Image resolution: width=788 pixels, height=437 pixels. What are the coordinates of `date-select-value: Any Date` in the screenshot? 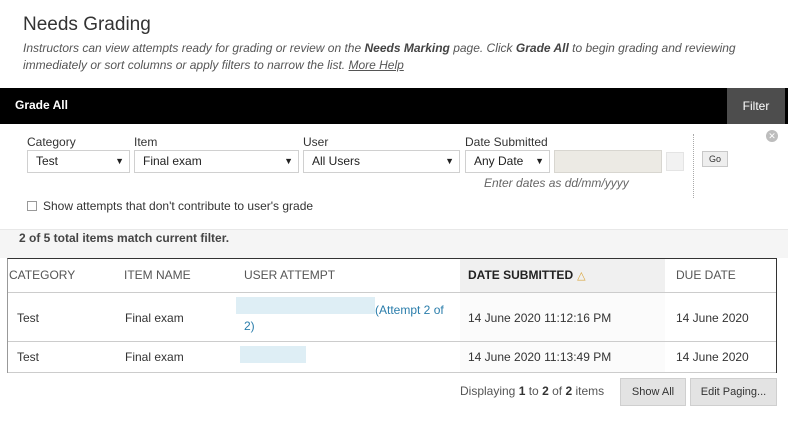 It's located at (499, 161).